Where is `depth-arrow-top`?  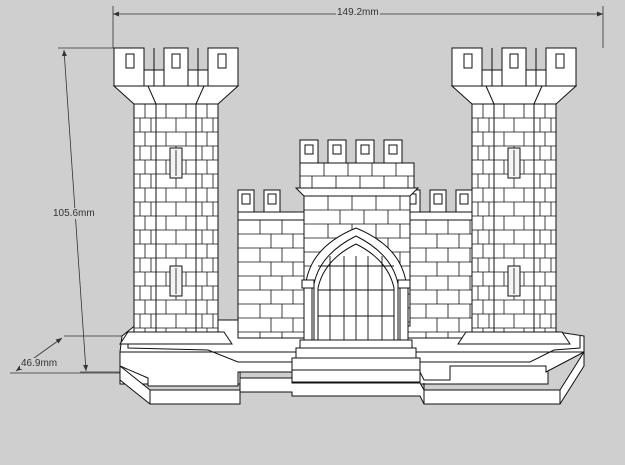
depth-arrow-top is located at coordinates (58, 341).